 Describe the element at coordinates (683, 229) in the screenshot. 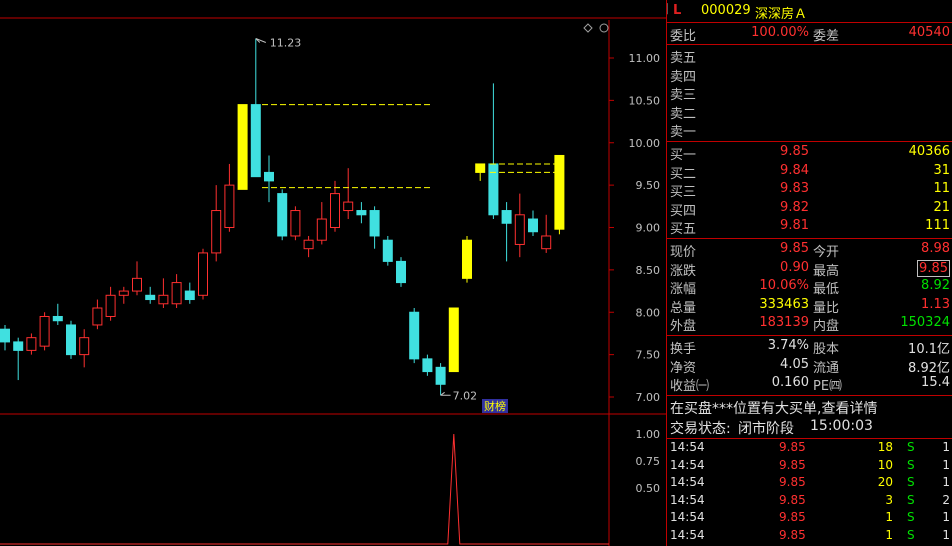

I see `bid-label: 买五` at that location.